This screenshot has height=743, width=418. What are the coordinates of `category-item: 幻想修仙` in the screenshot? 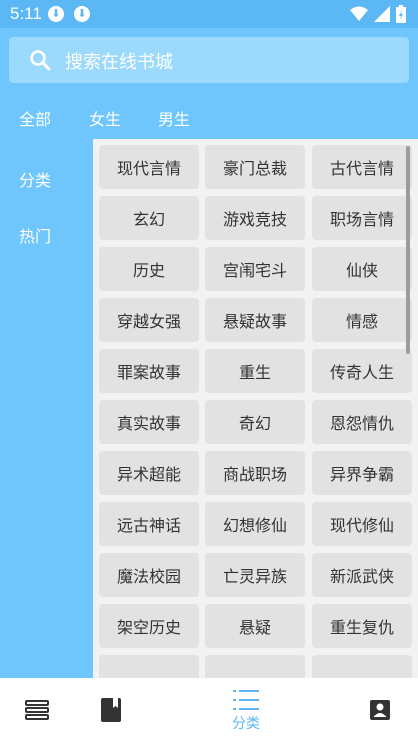 It's located at (255, 524).